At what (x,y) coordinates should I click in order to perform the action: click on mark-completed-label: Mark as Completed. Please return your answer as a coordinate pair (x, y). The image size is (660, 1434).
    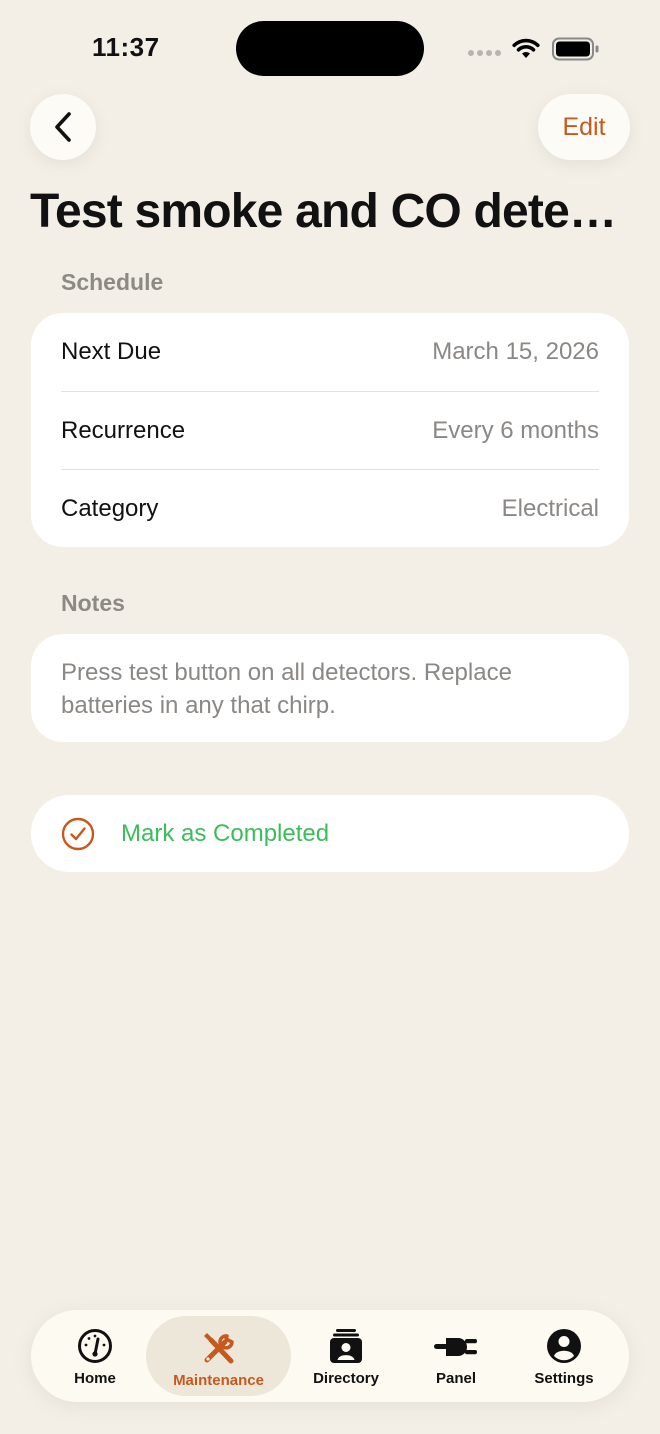
    Looking at the image, I should click on (225, 833).